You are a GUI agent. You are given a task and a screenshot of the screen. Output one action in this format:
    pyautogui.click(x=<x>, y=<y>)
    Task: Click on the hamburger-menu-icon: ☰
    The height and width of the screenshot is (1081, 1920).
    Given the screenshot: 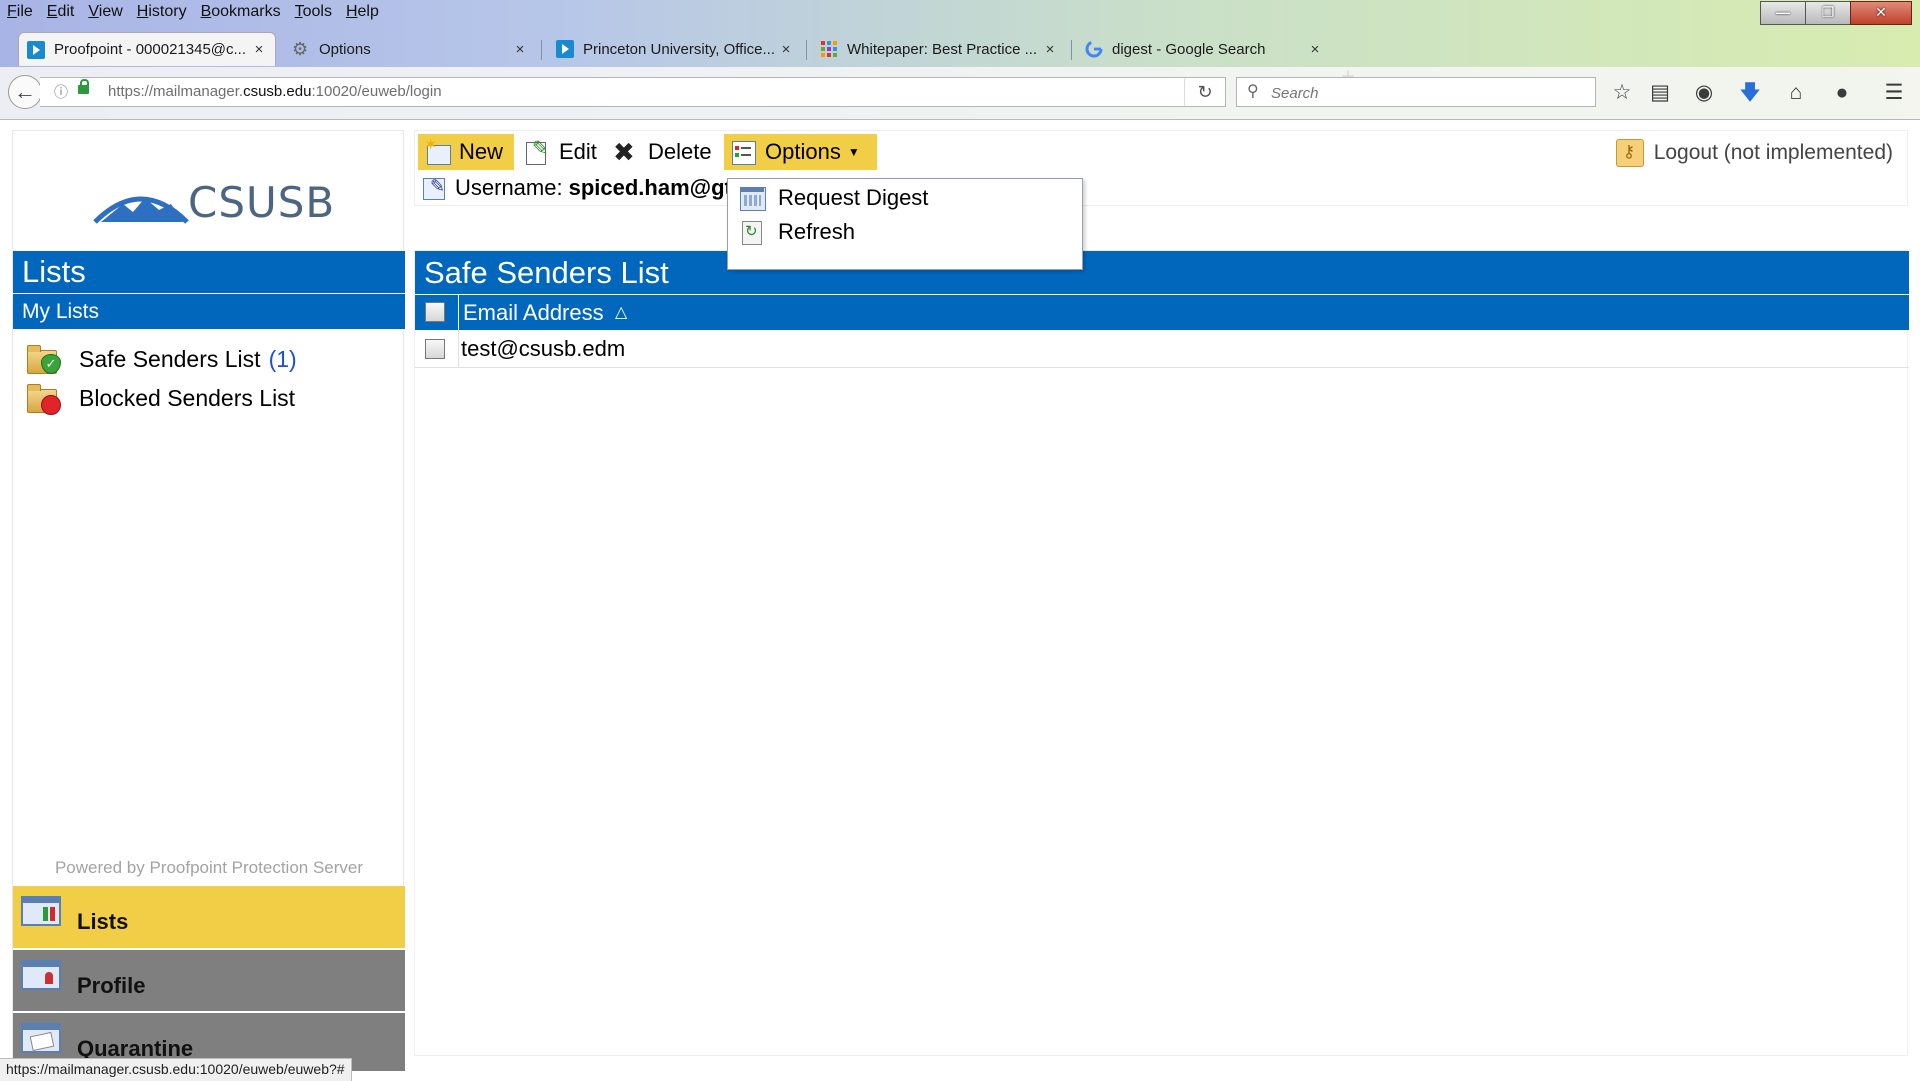 What is the action you would take?
    pyautogui.click(x=1894, y=93)
    